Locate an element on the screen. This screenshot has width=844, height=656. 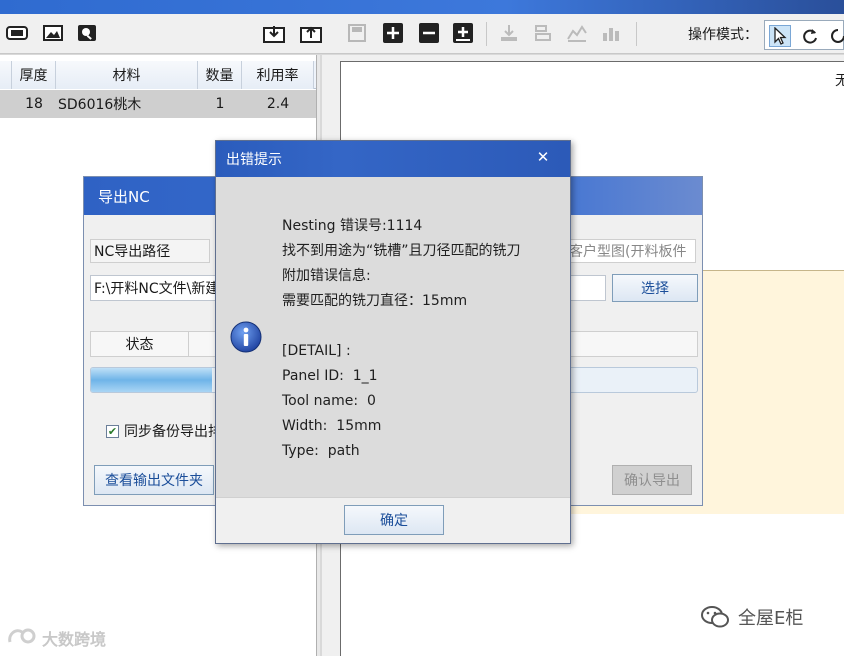
choose-path-button: 选择 is located at coordinates (655, 288).